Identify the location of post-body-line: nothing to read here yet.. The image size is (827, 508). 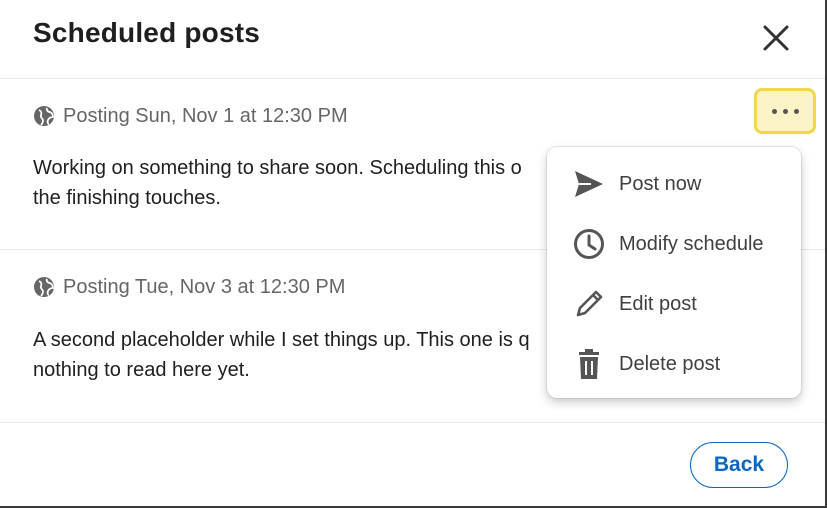
(141, 370).